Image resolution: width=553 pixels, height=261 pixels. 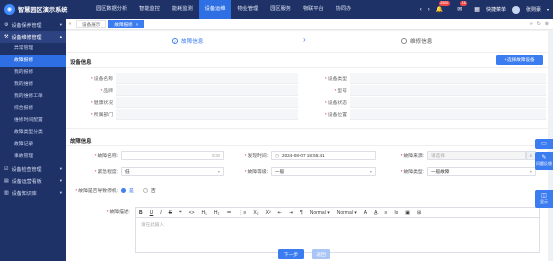 I want to click on font-color-button: A, so click(x=365, y=213).